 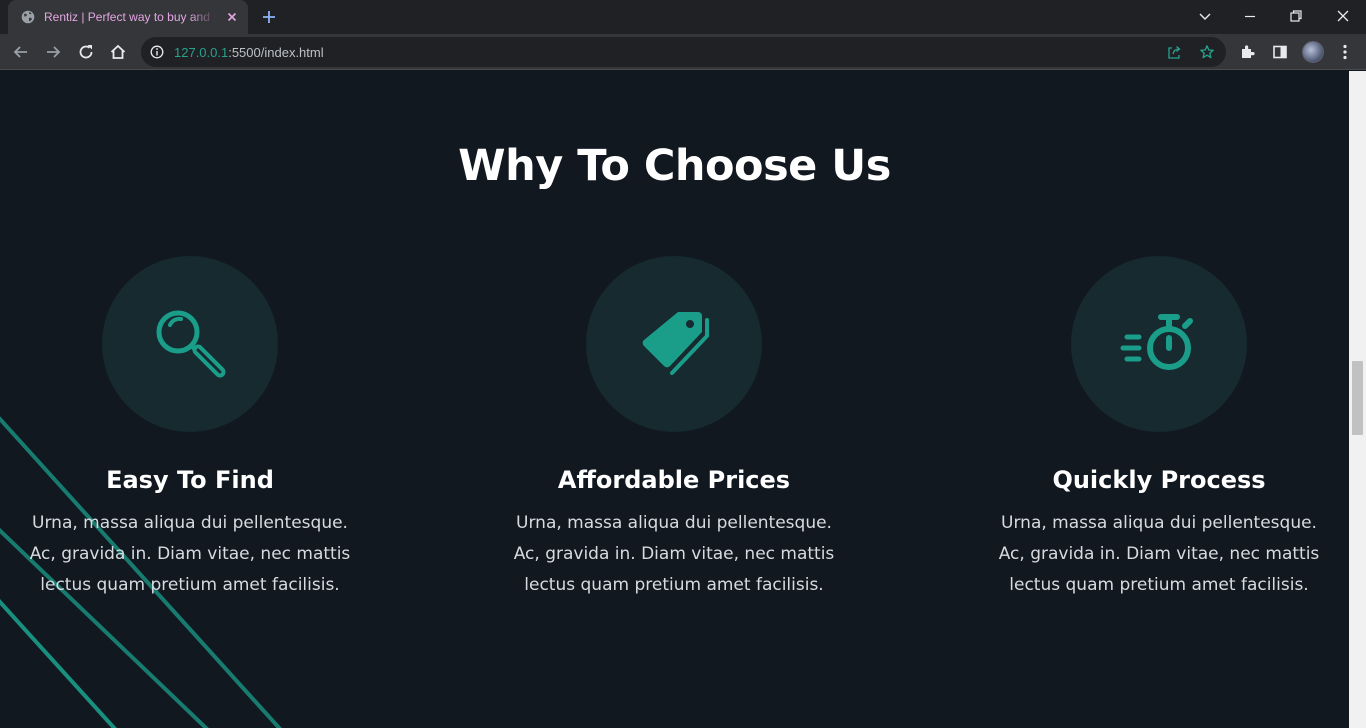 I want to click on address-bar: 127.0.0.1:5500/index.html, so click(x=683, y=52).